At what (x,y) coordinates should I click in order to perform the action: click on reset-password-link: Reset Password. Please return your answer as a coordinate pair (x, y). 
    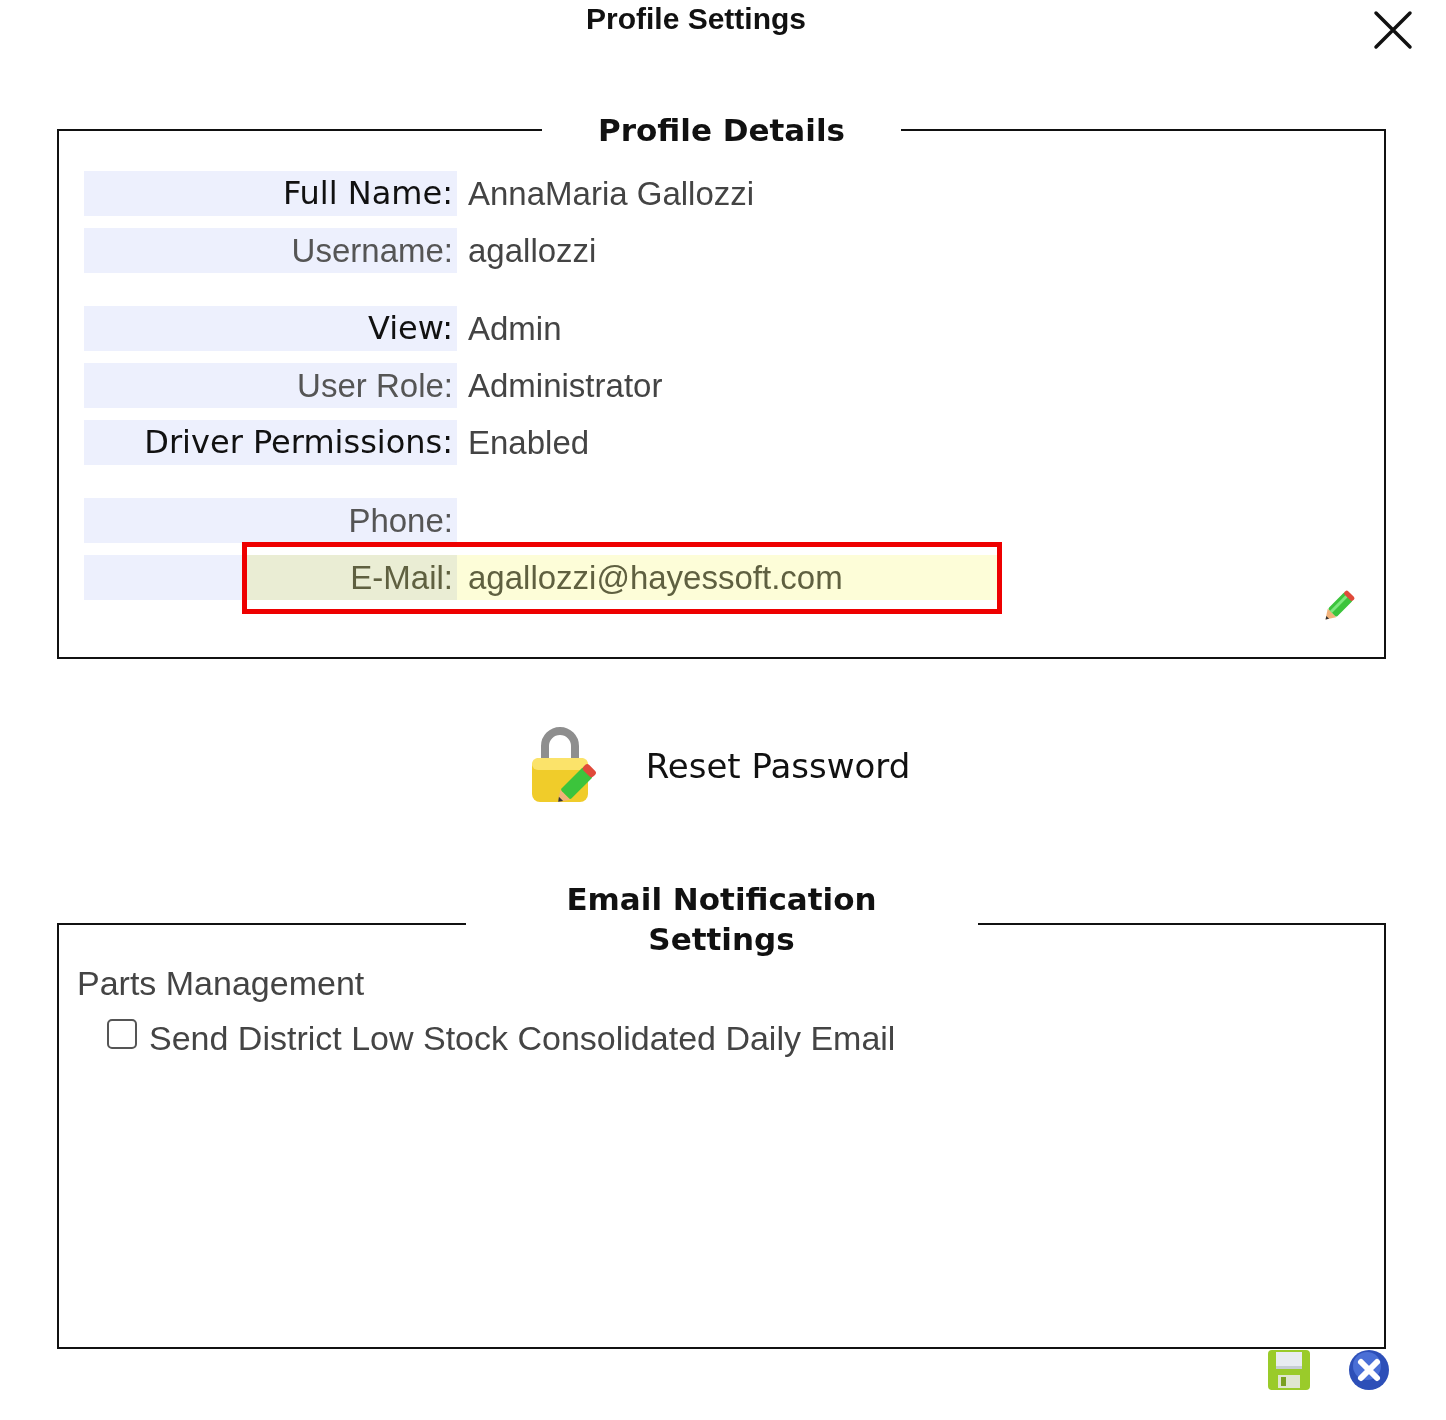
    Looking at the image, I should click on (778, 766).